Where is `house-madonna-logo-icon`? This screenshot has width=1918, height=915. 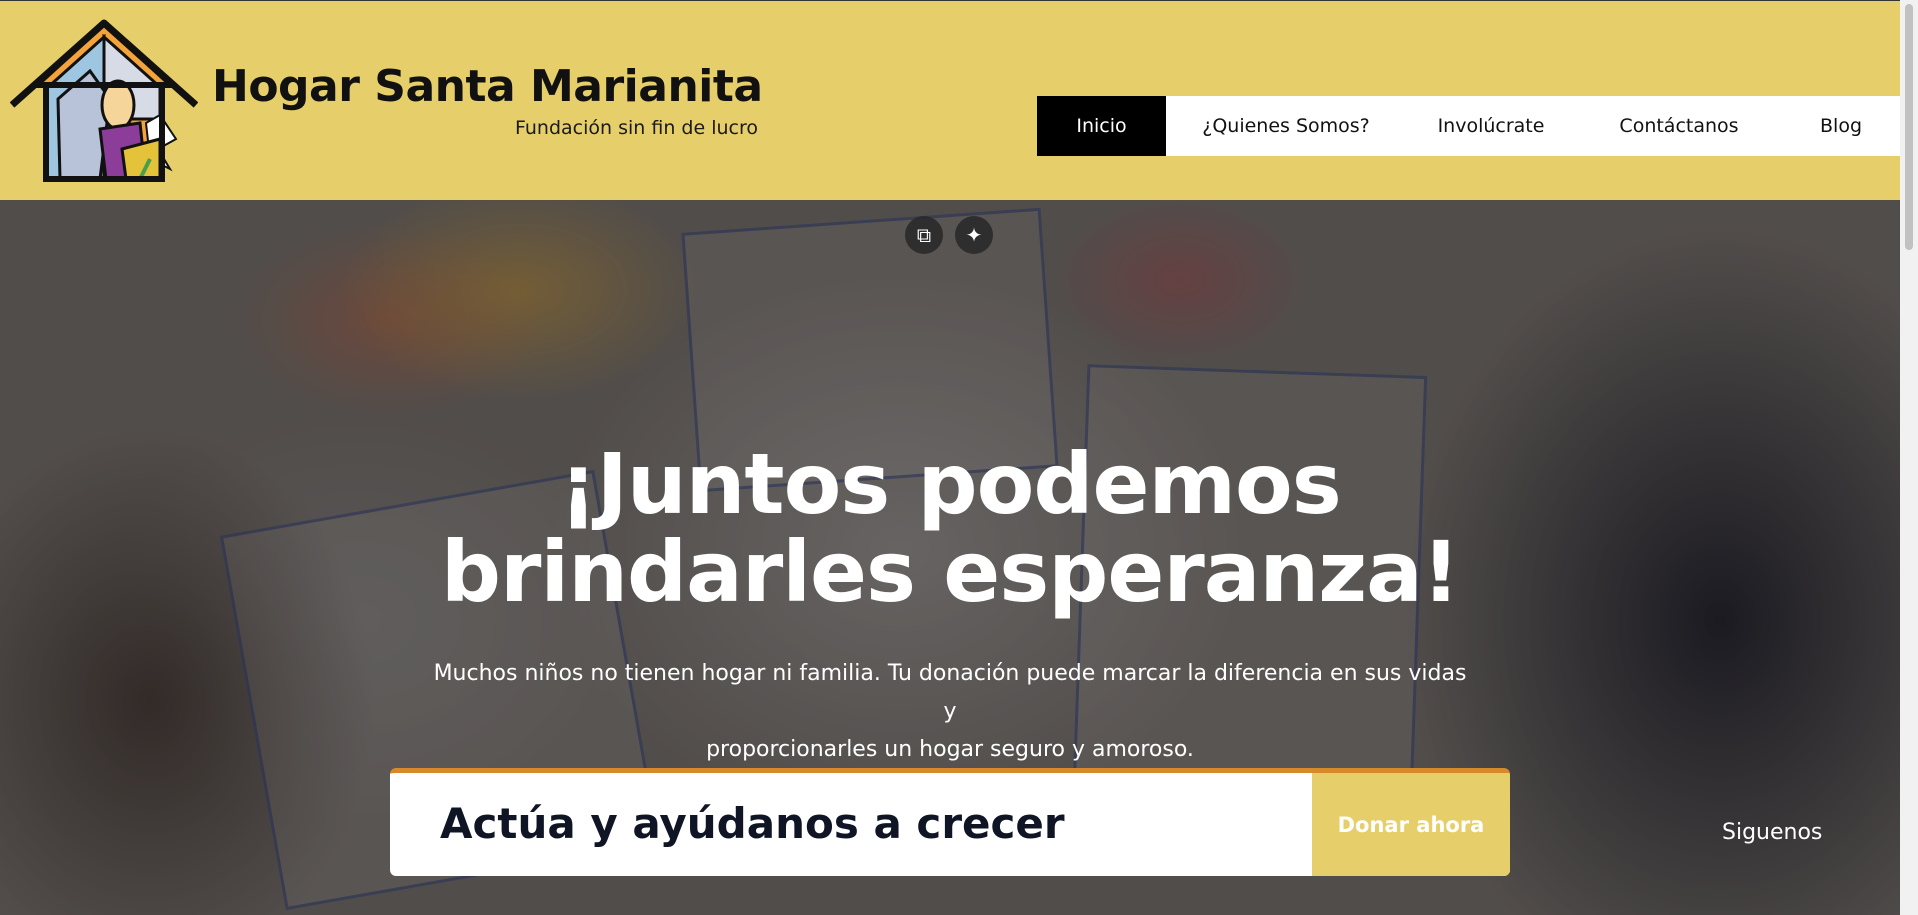 house-madonna-logo-icon is located at coordinates (104, 100).